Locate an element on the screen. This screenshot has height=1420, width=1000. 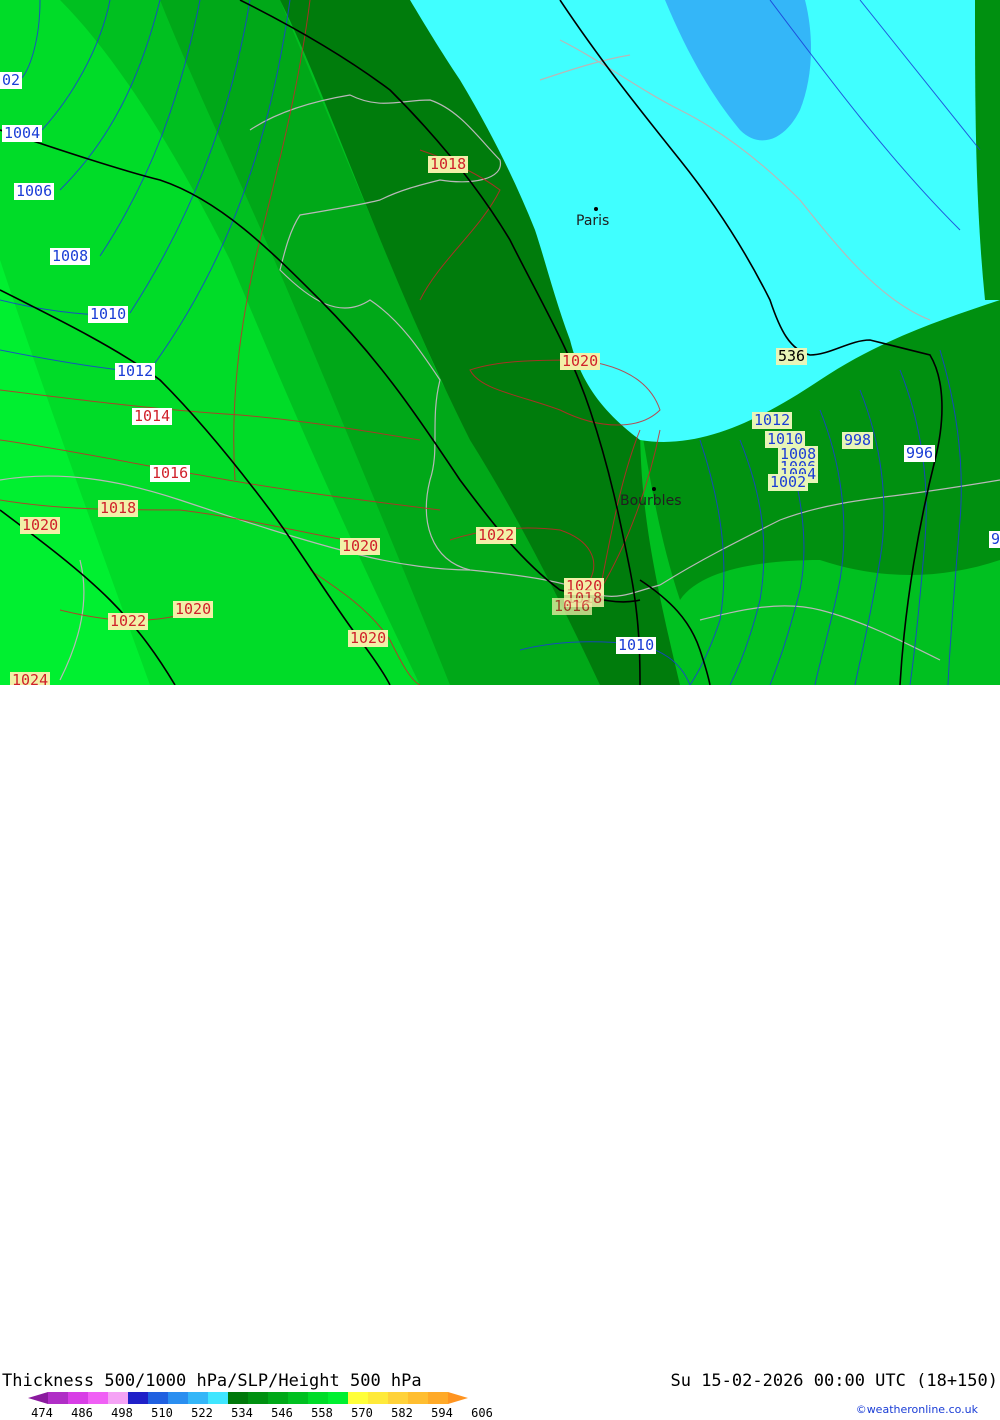
scale-tick-label: 582 is located at coordinates (402, 1413).